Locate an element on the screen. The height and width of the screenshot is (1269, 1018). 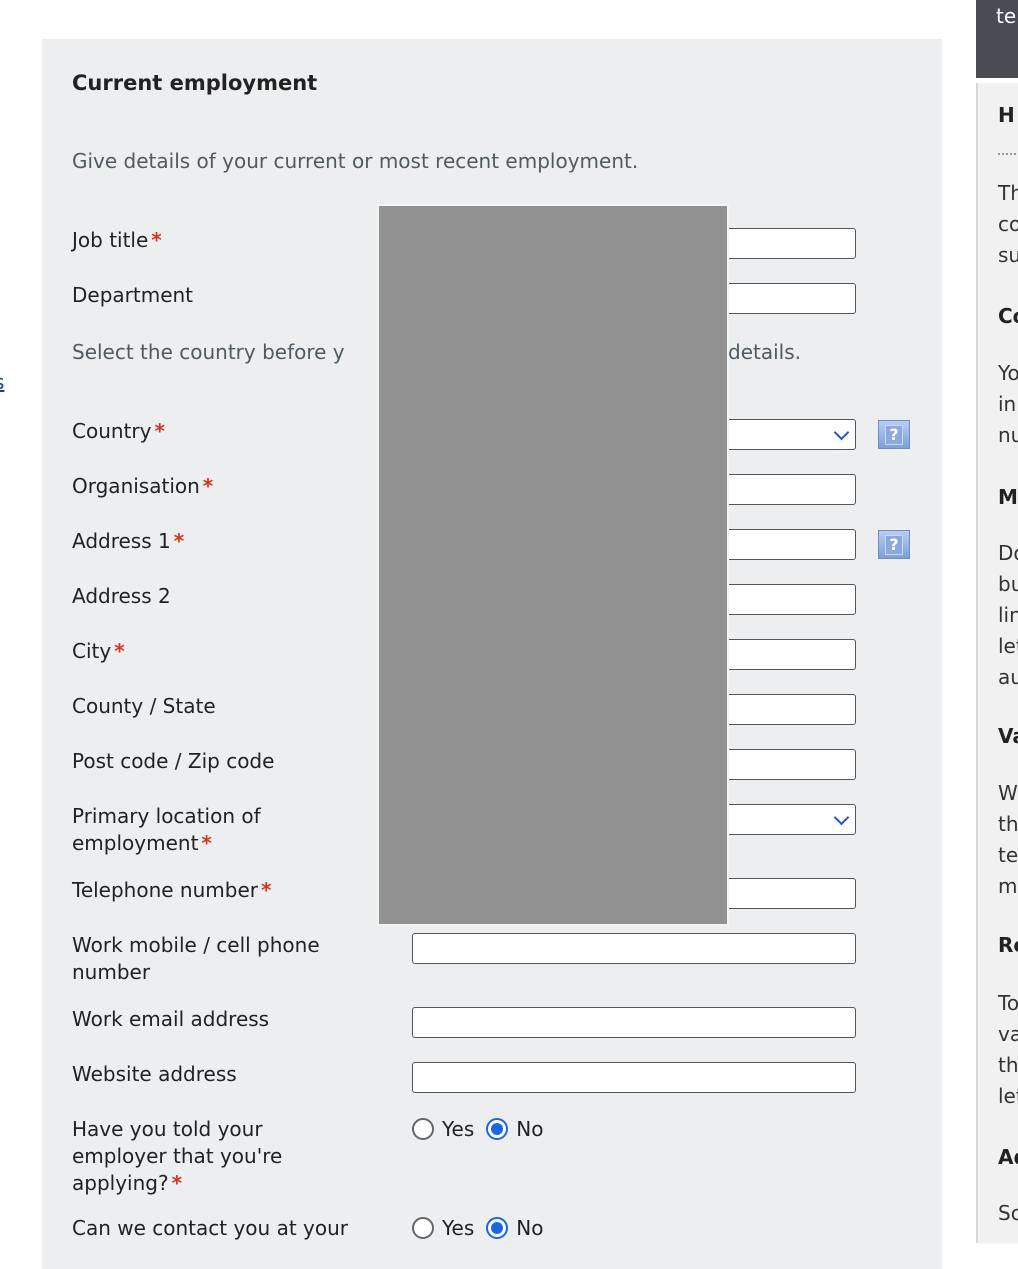
help-line: bu is located at coordinates (1008, 584).